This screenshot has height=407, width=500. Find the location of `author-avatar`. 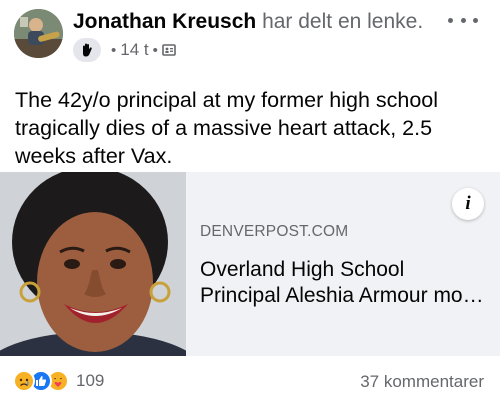

author-avatar is located at coordinates (38, 33).